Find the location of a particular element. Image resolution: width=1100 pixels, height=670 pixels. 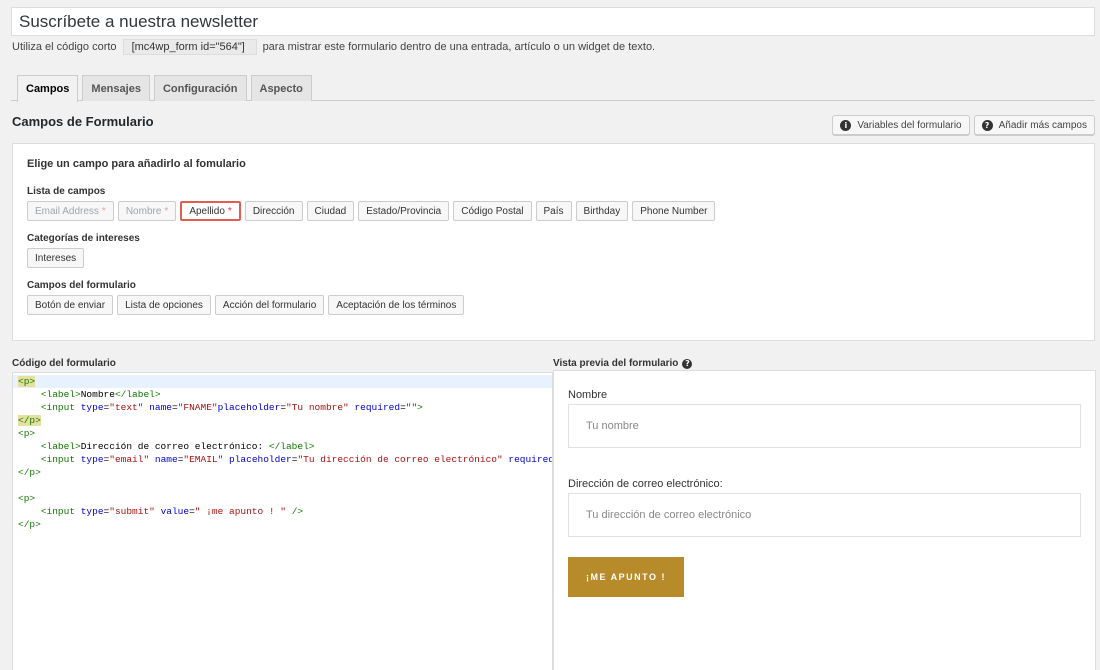

form-title-input: Suscríbete a nuestra newsletter is located at coordinates (553, 21).